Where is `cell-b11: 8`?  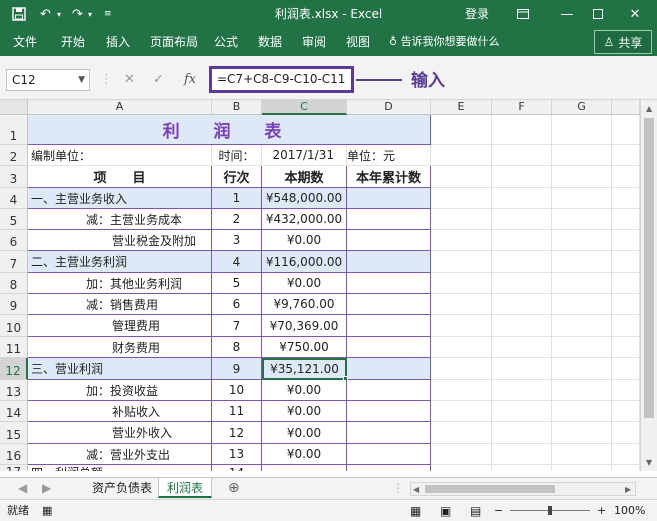
cell-b11: 8 is located at coordinates (237, 347).